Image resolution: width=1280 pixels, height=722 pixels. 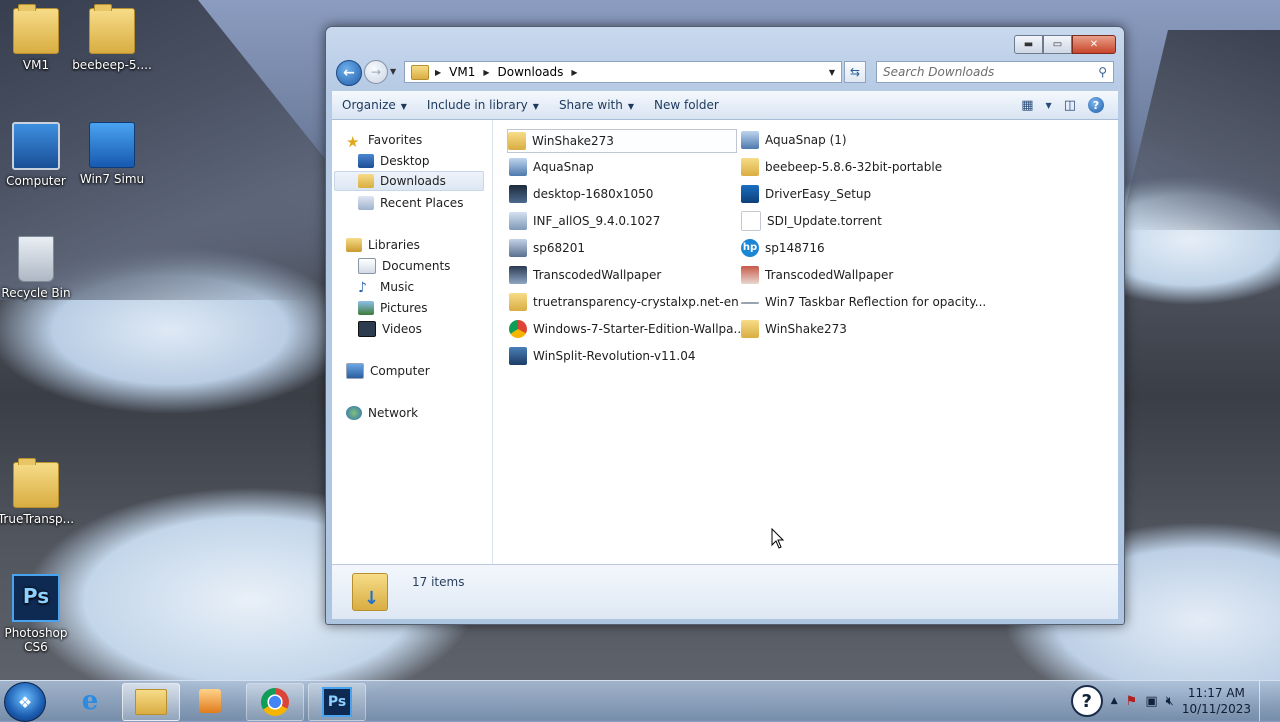 What do you see at coordinates (750, 194) in the screenshot?
I see `drivereasy-icon` at bounding box center [750, 194].